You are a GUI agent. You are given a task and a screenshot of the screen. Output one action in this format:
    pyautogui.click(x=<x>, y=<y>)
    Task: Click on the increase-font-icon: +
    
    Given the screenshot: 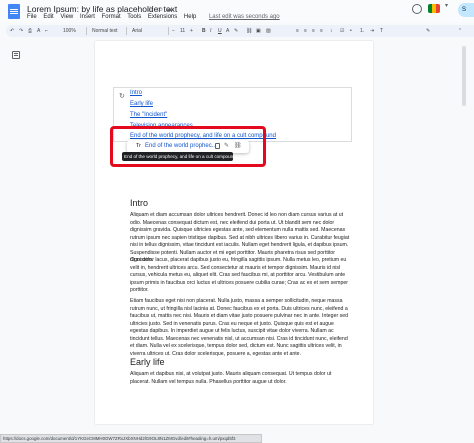 What is the action you would take?
    pyautogui.click(x=191, y=31)
    